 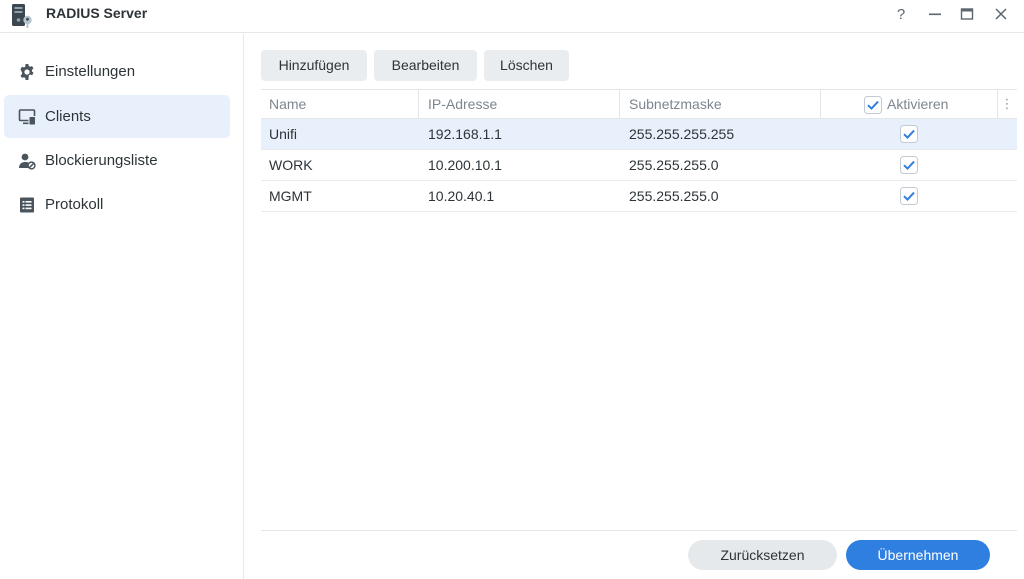 What do you see at coordinates (512, 16) in the screenshot?
I see `title-bar: RADIUS Server ?` at bounding box center [512, 16].